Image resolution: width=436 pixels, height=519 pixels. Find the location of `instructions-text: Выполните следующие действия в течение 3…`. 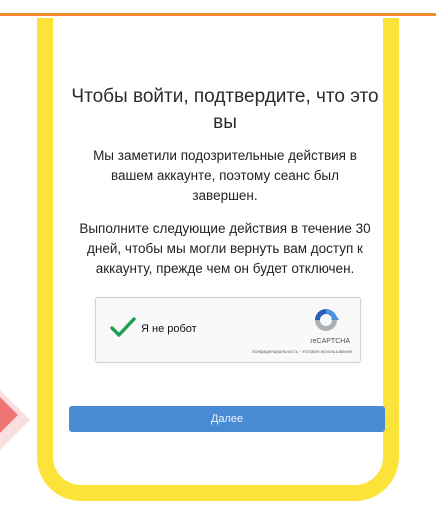

instructions-text: Выполните следующие действия в течение 3… is located at coordinates (225, 248).